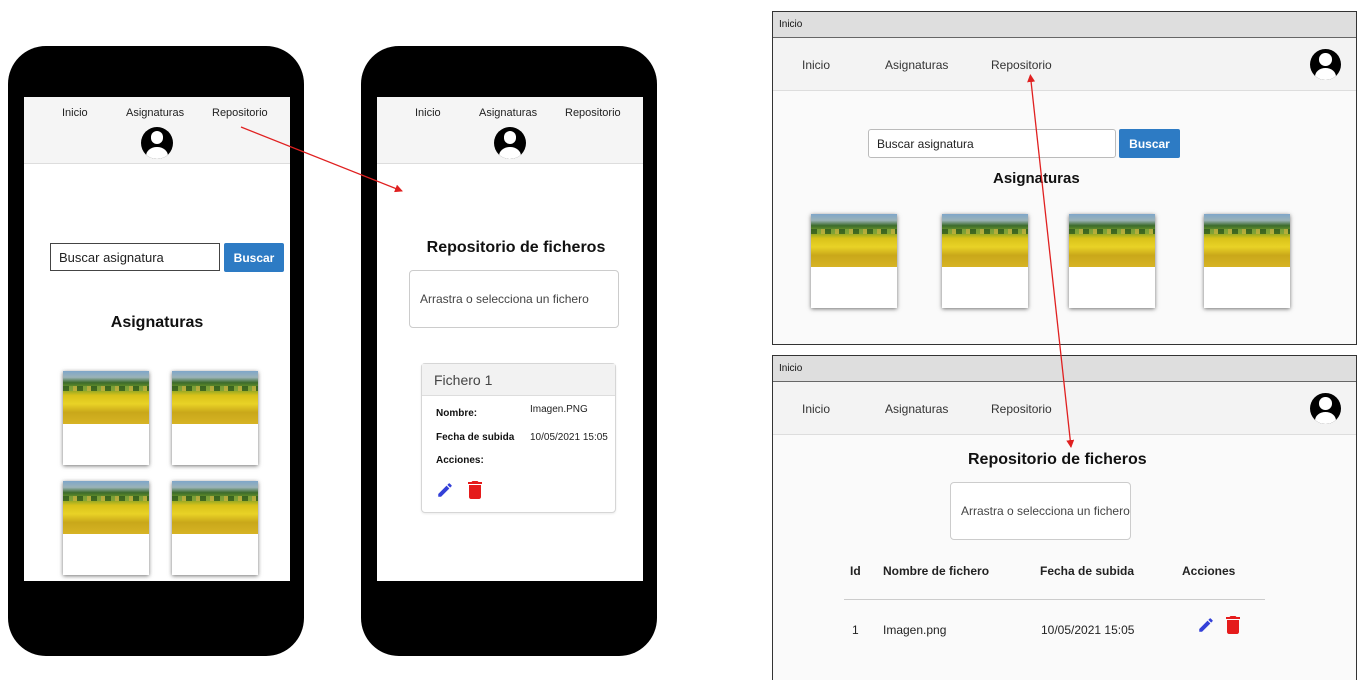 This screenshot has height=680, width=1357. What do you see at coordinates (1051, 261) in the screenshot?
I see `arrow-desktop-repositorio-to-repository` at bounding box center [1051, 261].